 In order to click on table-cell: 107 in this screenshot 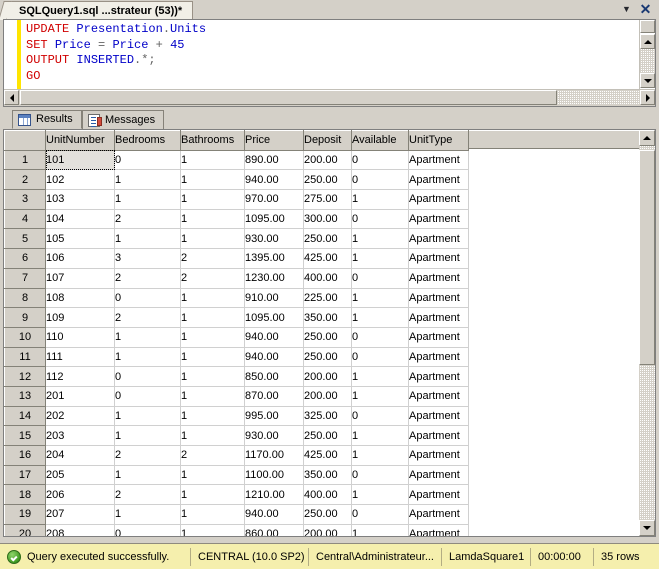, I will do `click(80, 278)`.